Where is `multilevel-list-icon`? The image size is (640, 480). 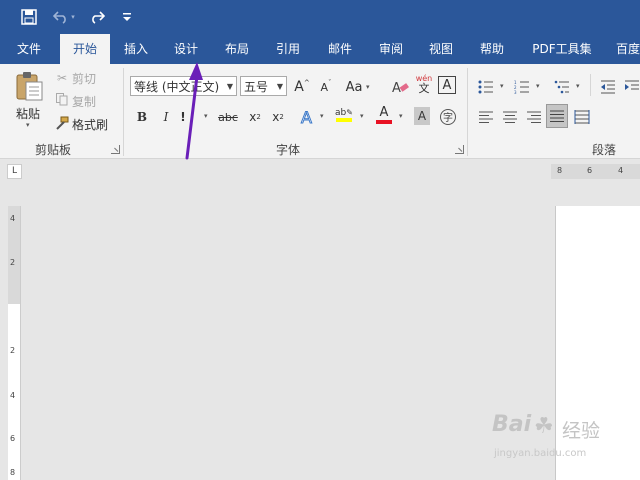
multilevel-list-icon is located at coordinates (562, 87).